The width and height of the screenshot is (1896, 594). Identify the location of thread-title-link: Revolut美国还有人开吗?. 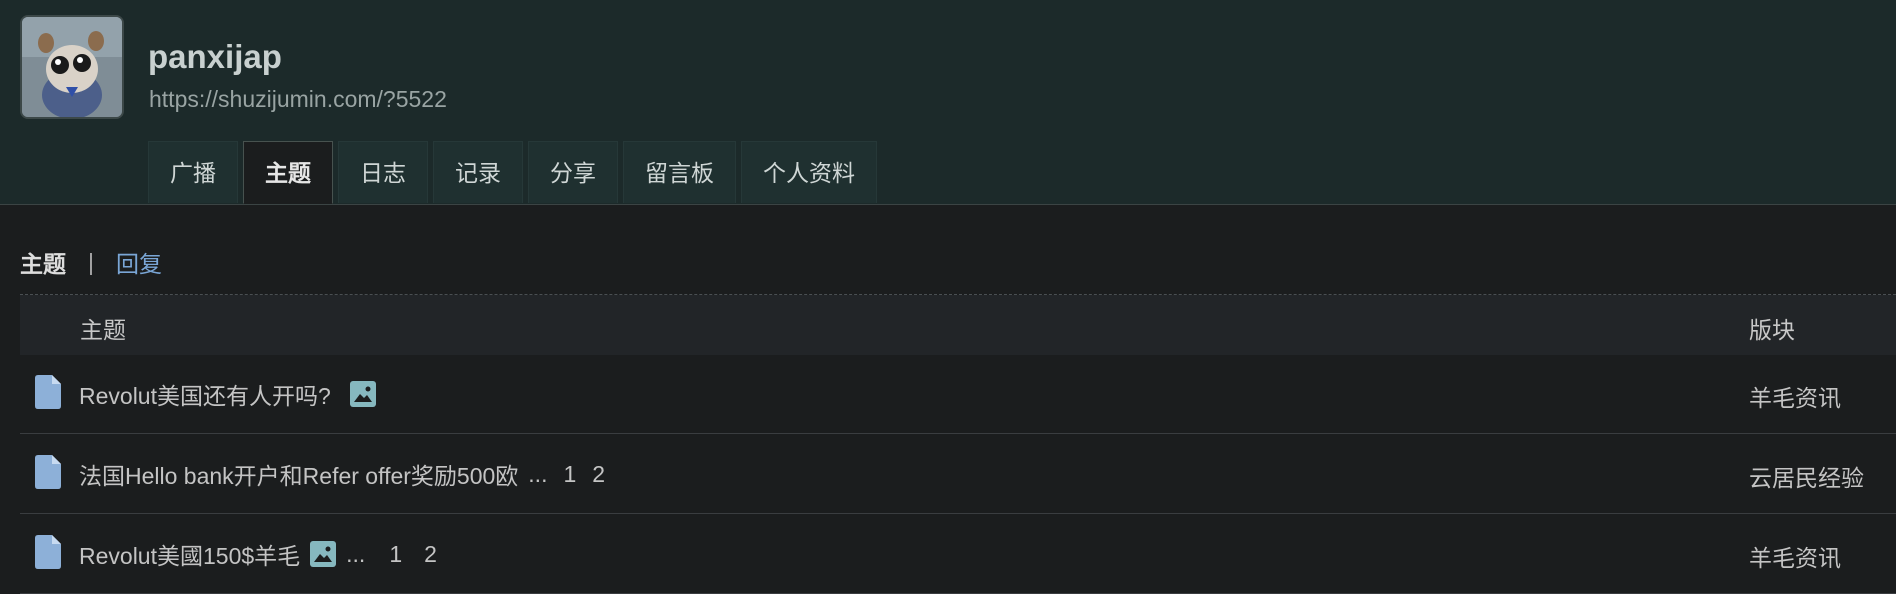
(205, 394).